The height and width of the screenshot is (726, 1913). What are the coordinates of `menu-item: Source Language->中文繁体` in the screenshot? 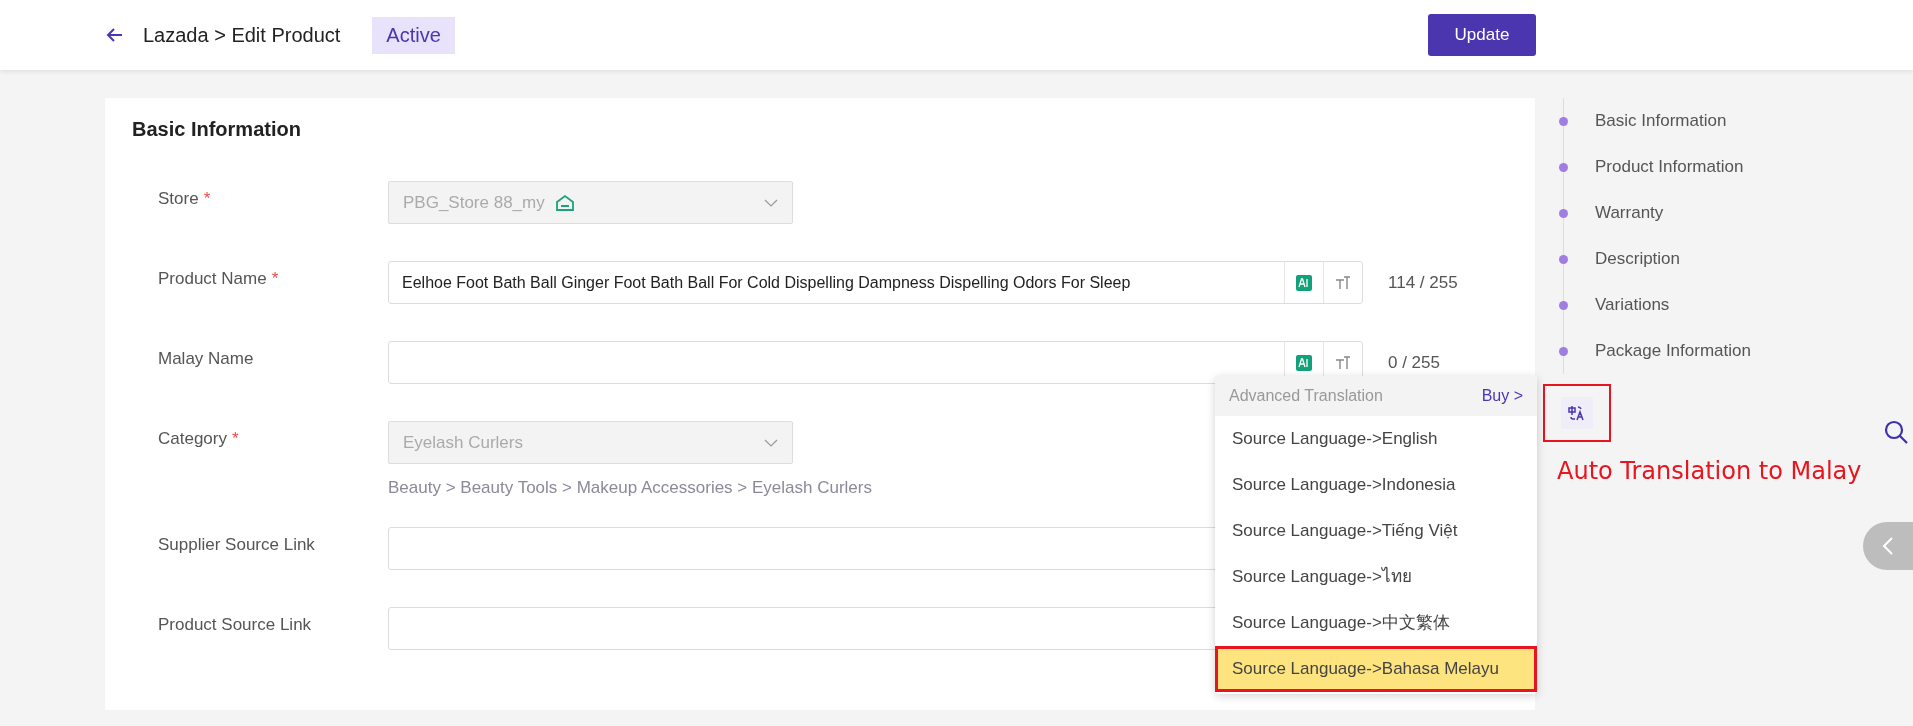 It's located at (1376, 623).